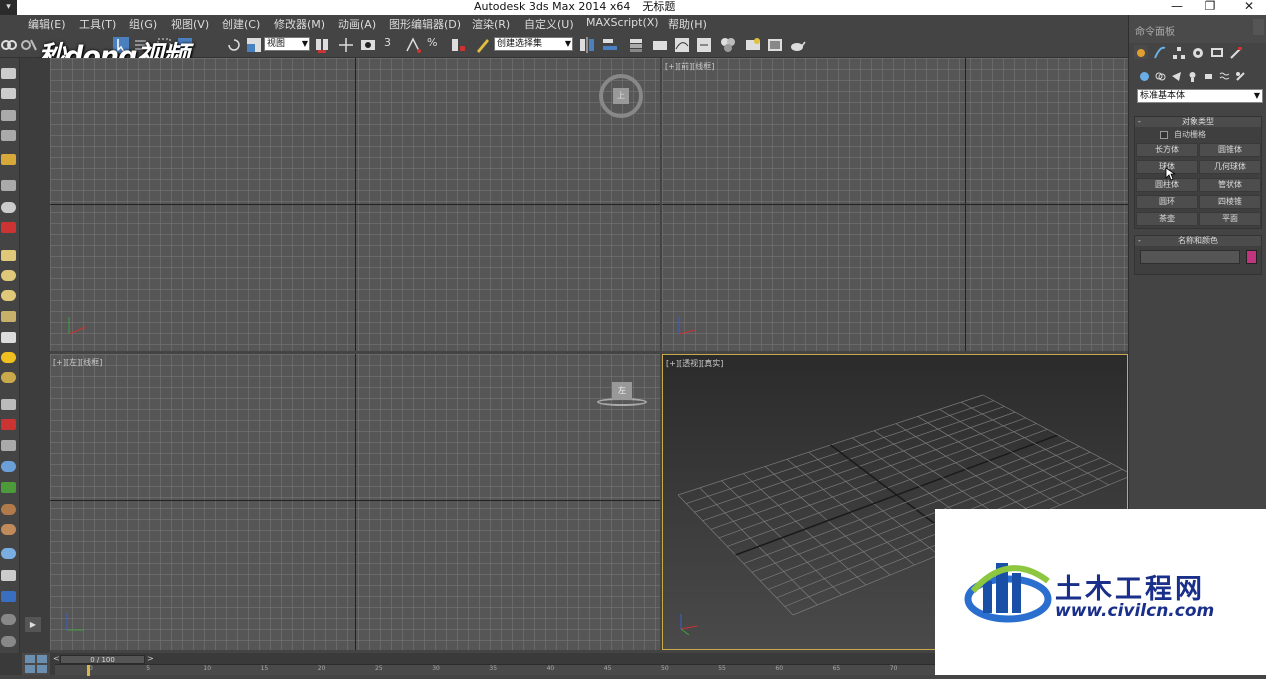 The width and height of the screenshot is (1266, 679). I want to click on torus-button: 圆环, so click(1167, 202).